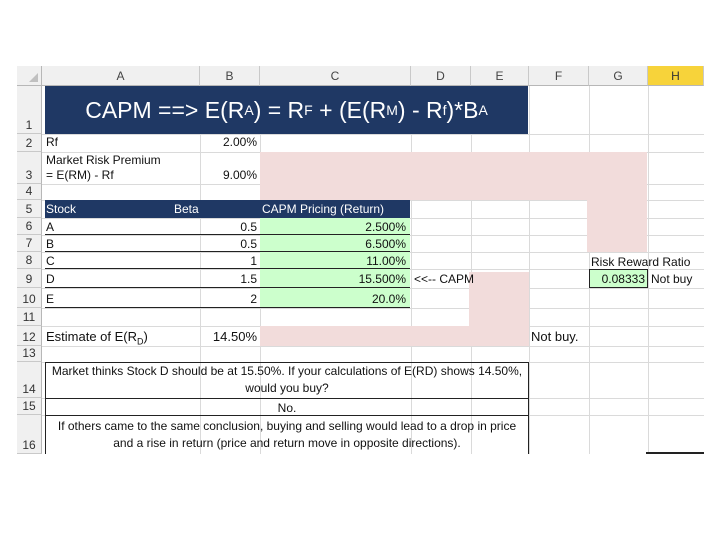  I want to click on title-part: CAPM ==> E(R, so click(165, 109).